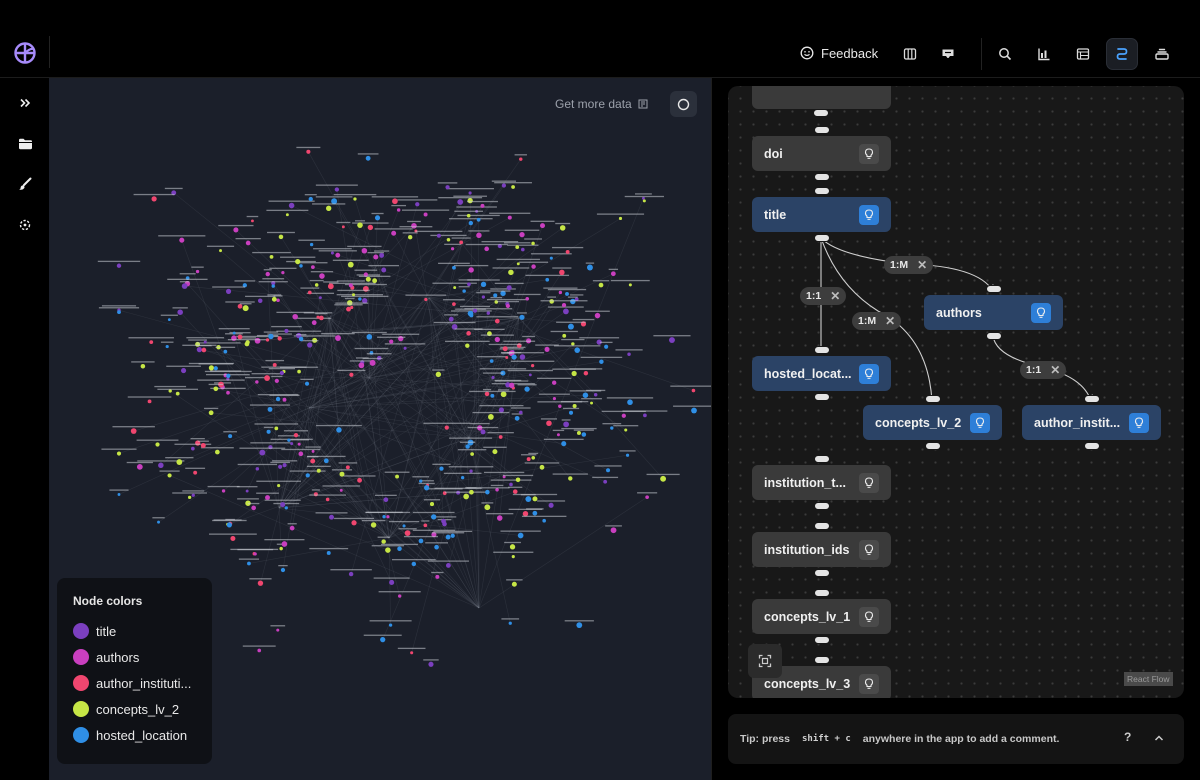 Image resolution: width=1200 pixels, height=780 pixels. Describe the element at coordinates (775, 214) in the screenshot. I see `schema-node-label: title` at that location.